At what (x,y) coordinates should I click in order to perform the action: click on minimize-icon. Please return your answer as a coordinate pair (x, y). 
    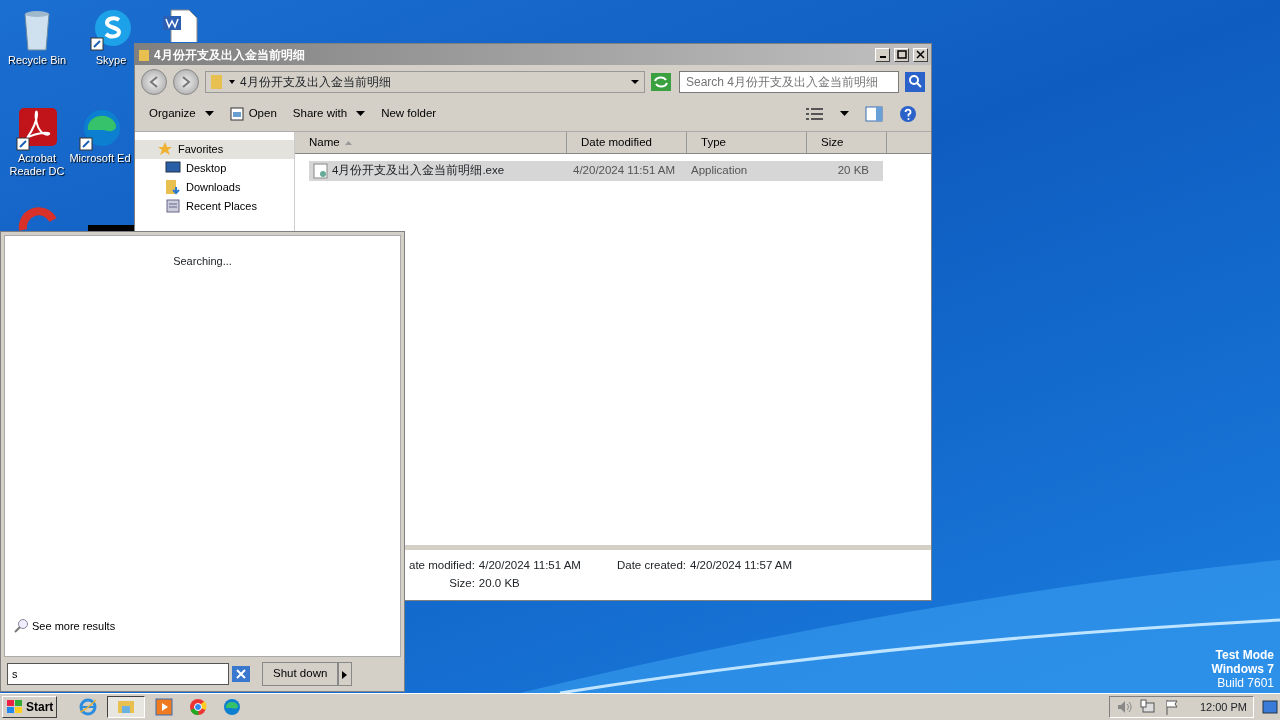
    Looking at the image, I should click on (882, 56).